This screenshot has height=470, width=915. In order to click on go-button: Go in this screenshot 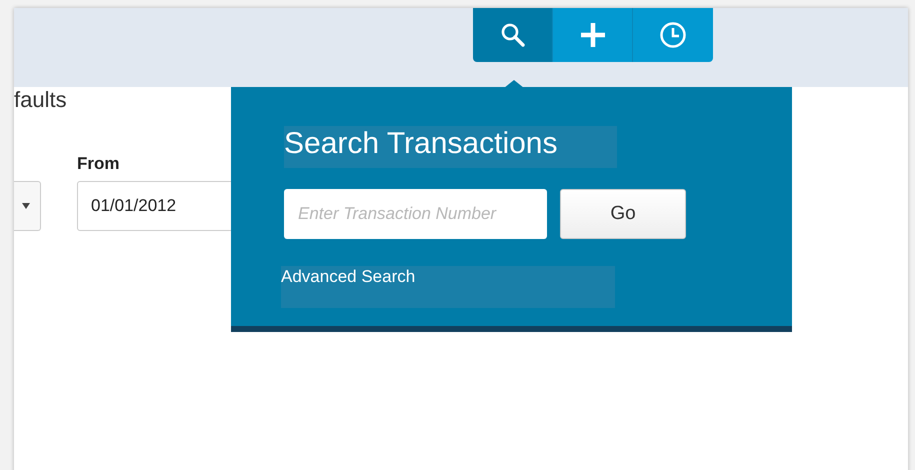, I will do `click(623, 214)`.